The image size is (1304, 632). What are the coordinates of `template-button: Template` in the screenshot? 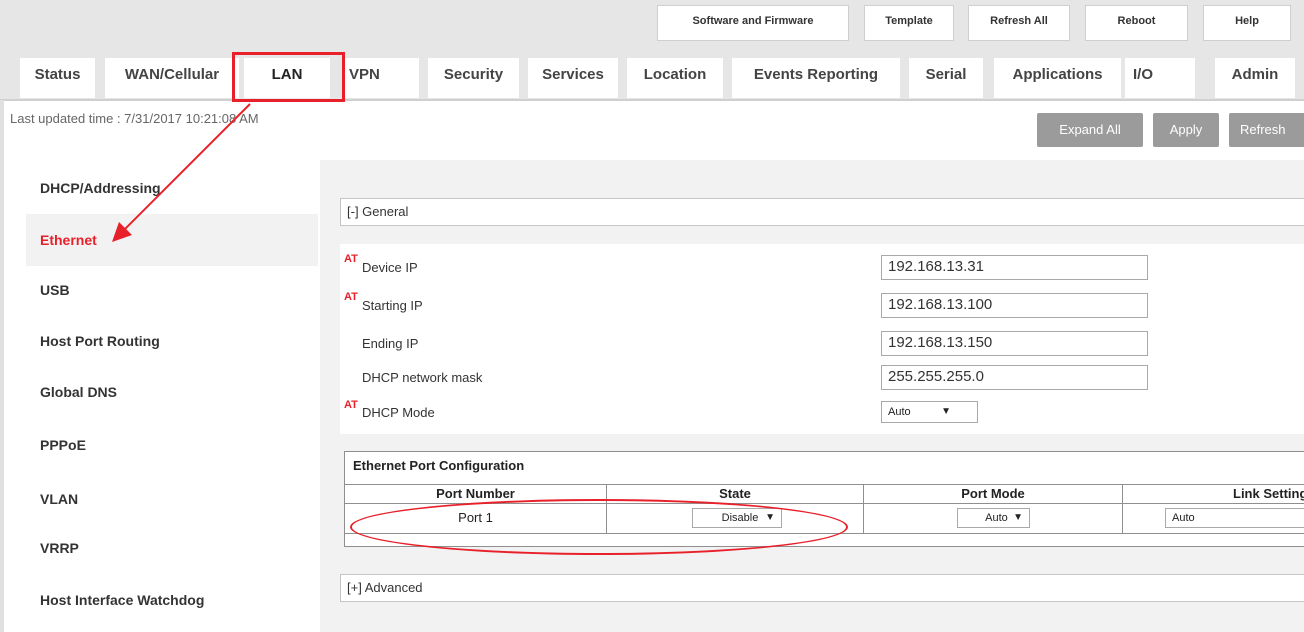 It's located at (909, 23).